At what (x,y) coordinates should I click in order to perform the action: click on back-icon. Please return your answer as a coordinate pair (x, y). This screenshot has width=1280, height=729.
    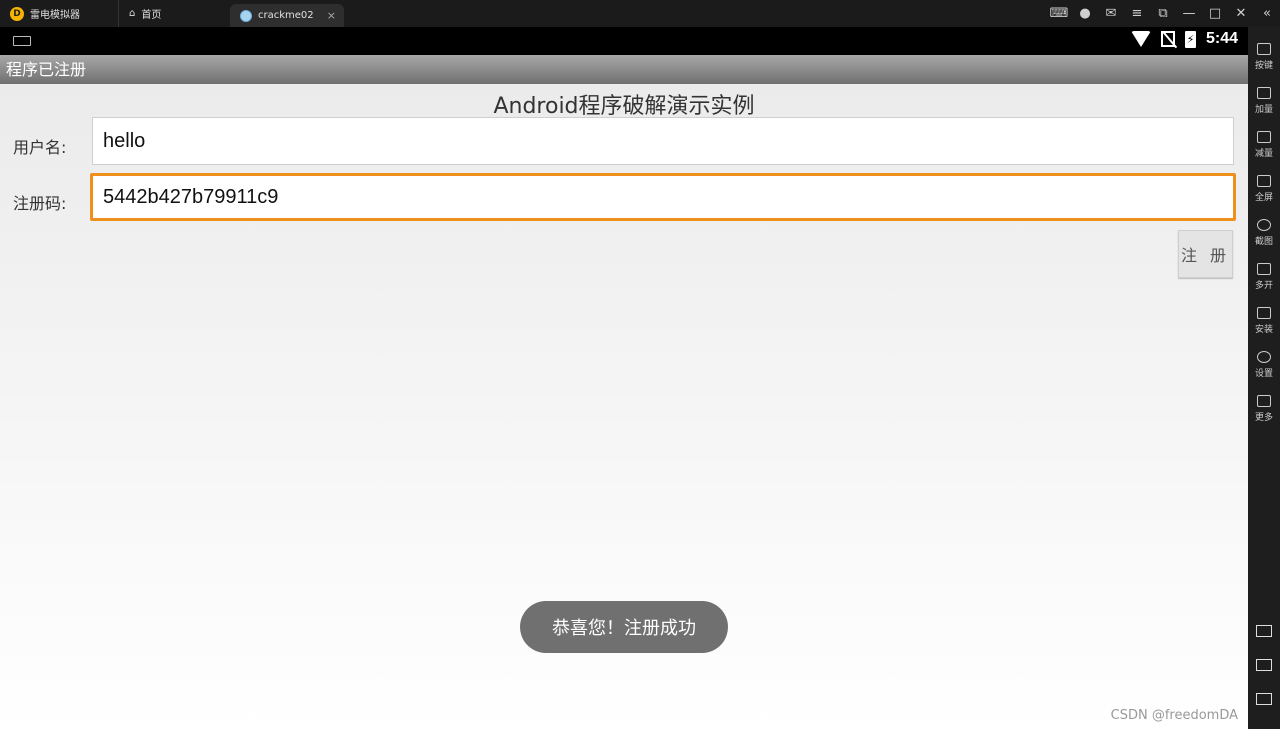
    Looking at the image, I should click on (1264, 631).